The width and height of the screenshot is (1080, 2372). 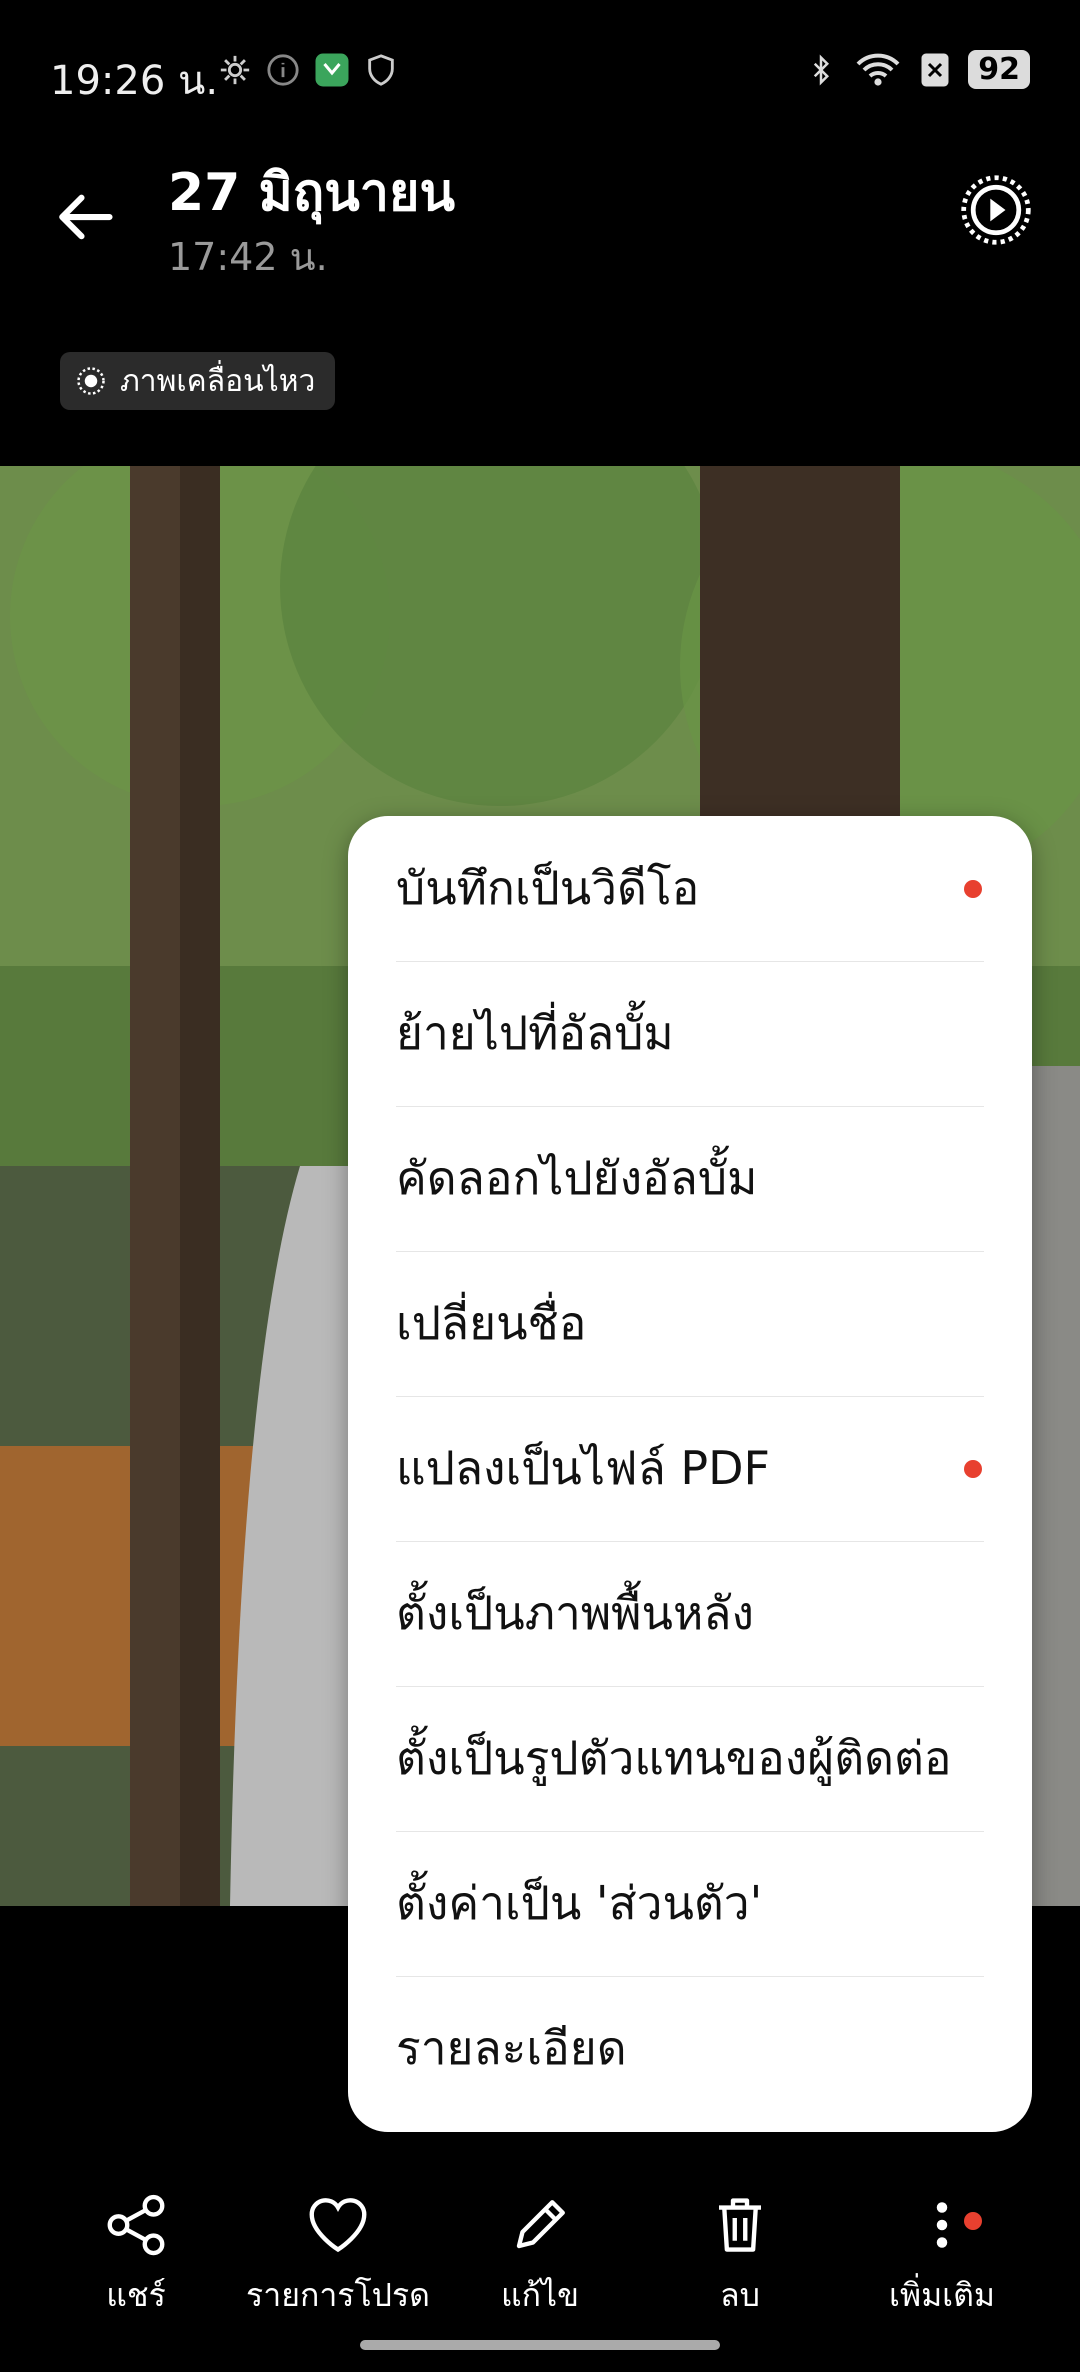 What do you see at coordinates (308, 70) in the screenshot?
I see `status-left-icons` at bounding box center [308, 70].